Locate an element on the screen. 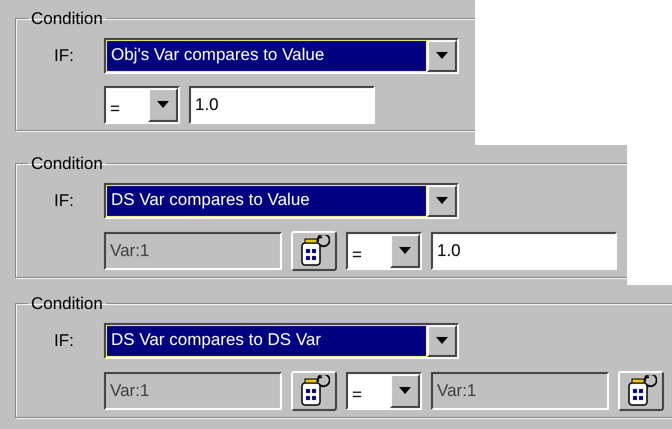 The image size is (672, 429). condition-type-combo: DS Var compares to Value is located at coordinates (281, 200).